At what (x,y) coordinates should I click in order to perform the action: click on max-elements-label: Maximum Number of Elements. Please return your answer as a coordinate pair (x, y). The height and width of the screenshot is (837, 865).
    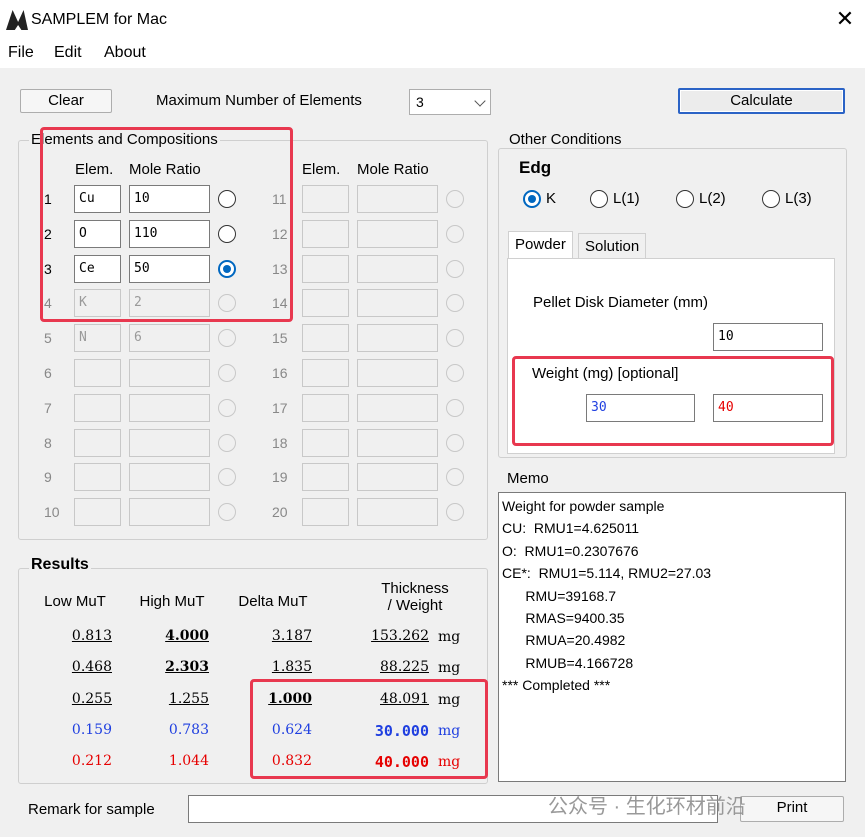
    Looking at the image, I should click on (259, 100).